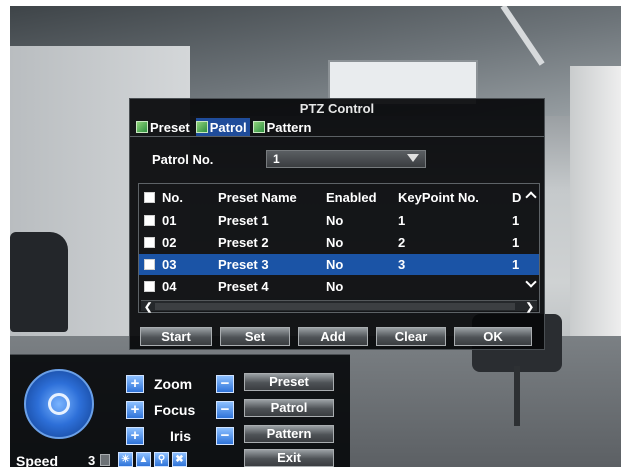 The width and height of the screenshot is (631, 473). Describe the element at coordinates (276, 159) in the screenshot. I see `patrol-no-value: 1` at that location.